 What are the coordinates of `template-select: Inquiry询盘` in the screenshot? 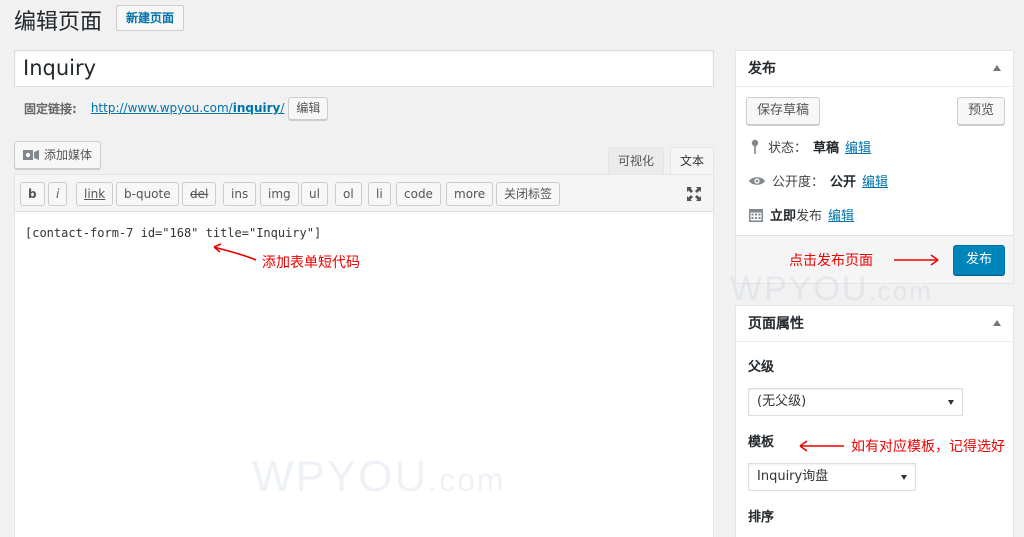 It's located at (832, 477).